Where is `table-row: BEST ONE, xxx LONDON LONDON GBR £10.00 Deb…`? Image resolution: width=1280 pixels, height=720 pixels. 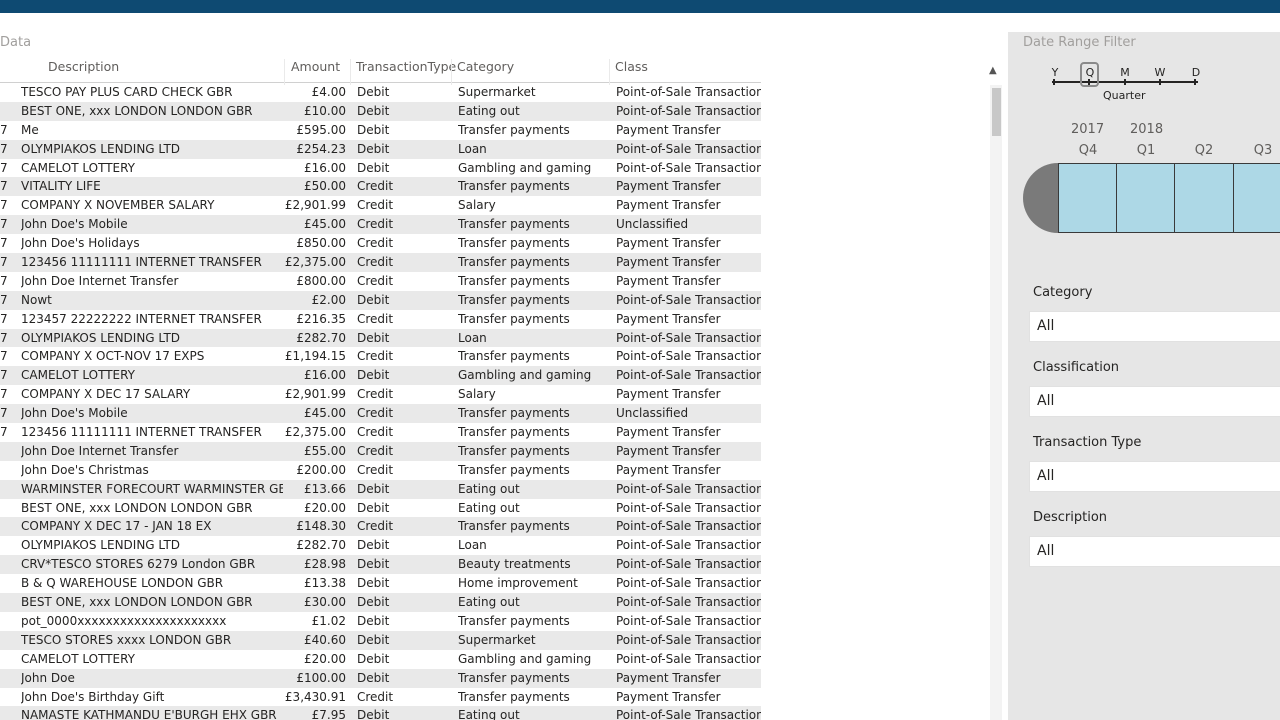
table-row: BEST ONE, xxx LONDON LONDON GBR £10.00 Deb… is located at coordinates (380, 111).